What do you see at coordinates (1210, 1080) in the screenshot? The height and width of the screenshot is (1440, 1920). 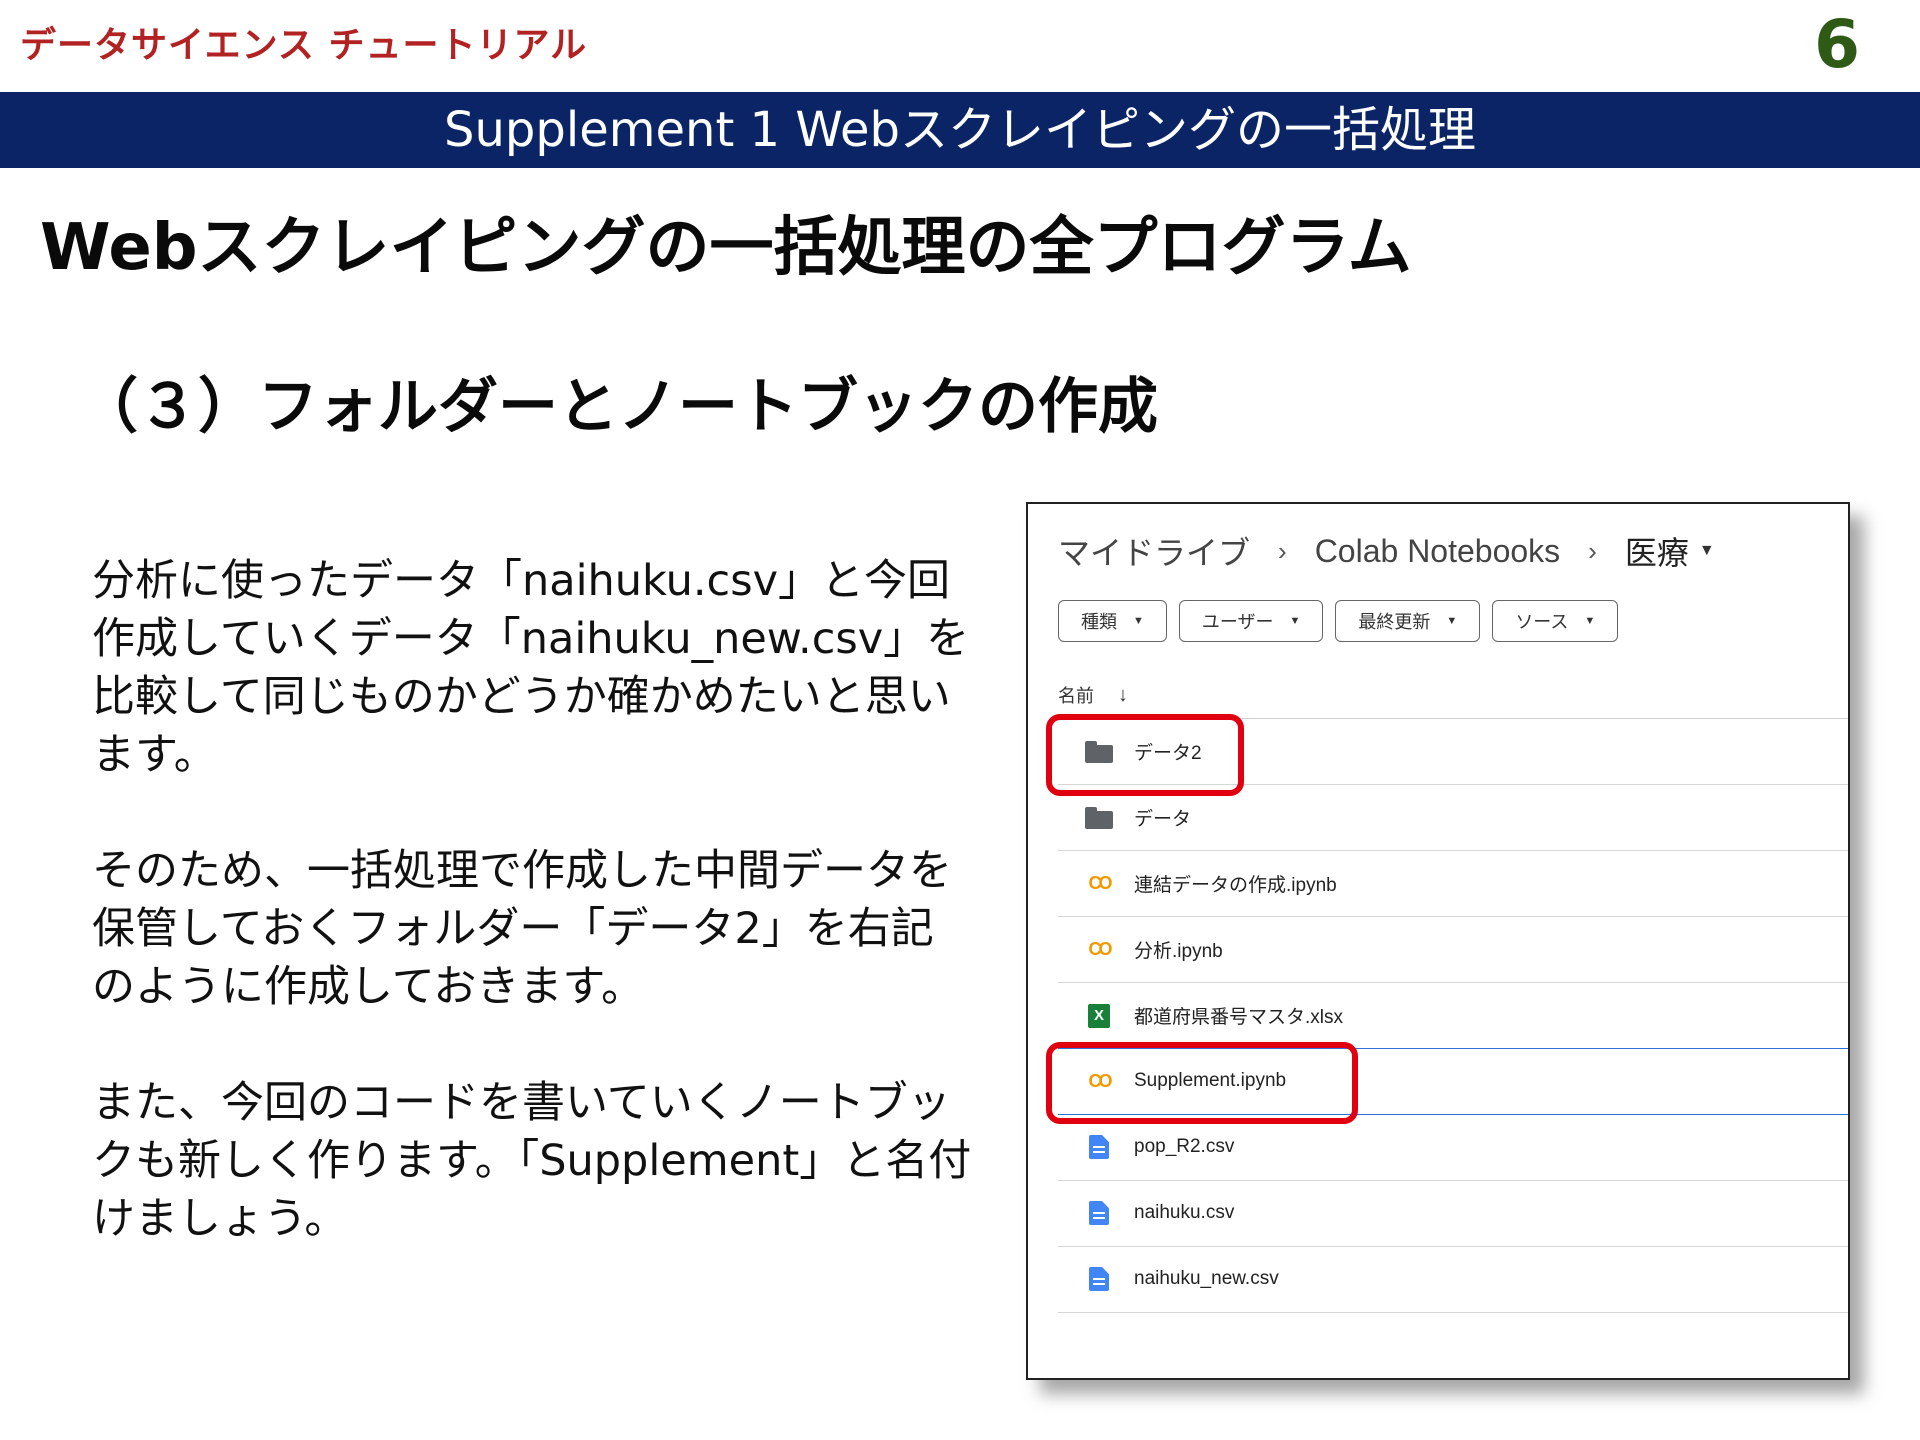 I see `file-name: Supplement.ipynb` at bounding box center [1210, 1080].